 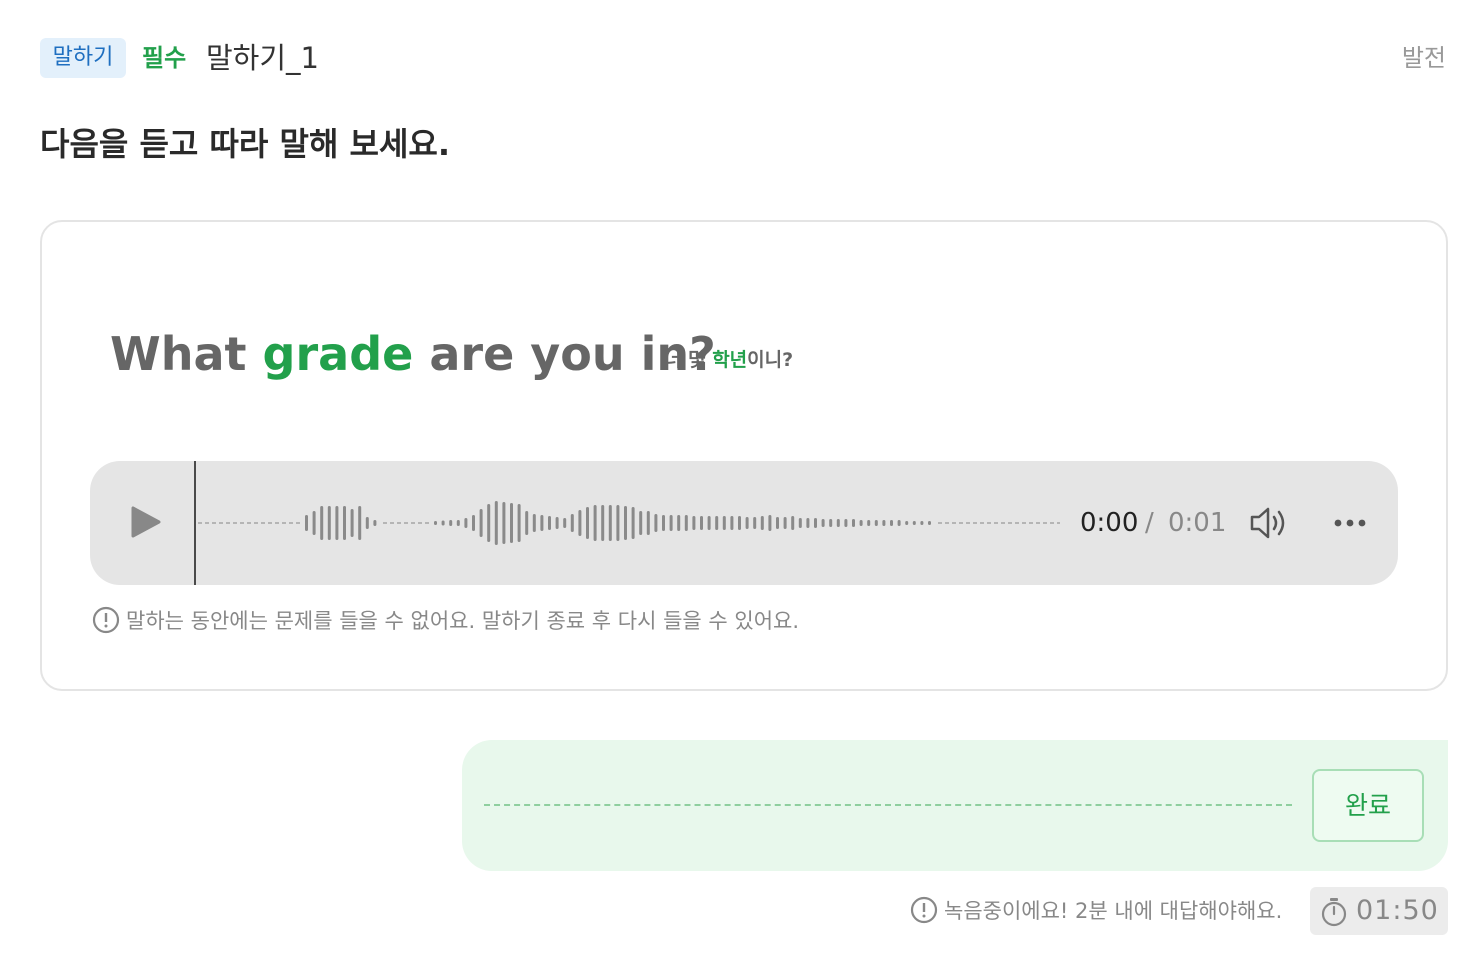 I want to click on sentence-part: What, so click(x=186, y=354).